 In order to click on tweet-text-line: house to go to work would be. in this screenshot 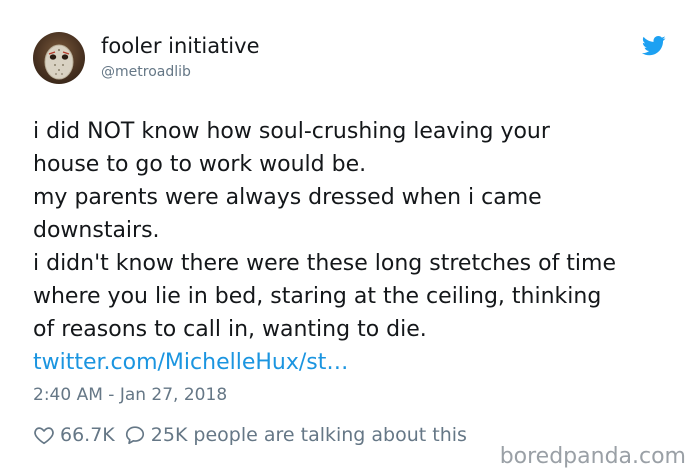, I will do `click(200, 164)`.